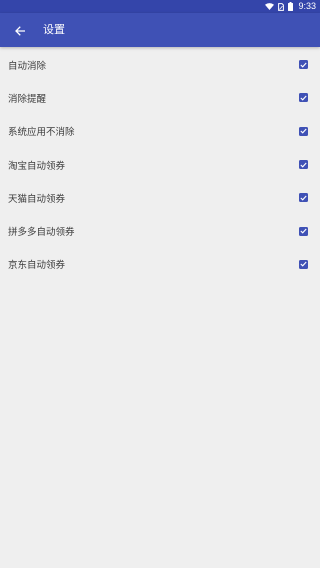  Describe the element at coordinates (307, 6) in the screenshot. I see `status-time: 9:33` at that location.